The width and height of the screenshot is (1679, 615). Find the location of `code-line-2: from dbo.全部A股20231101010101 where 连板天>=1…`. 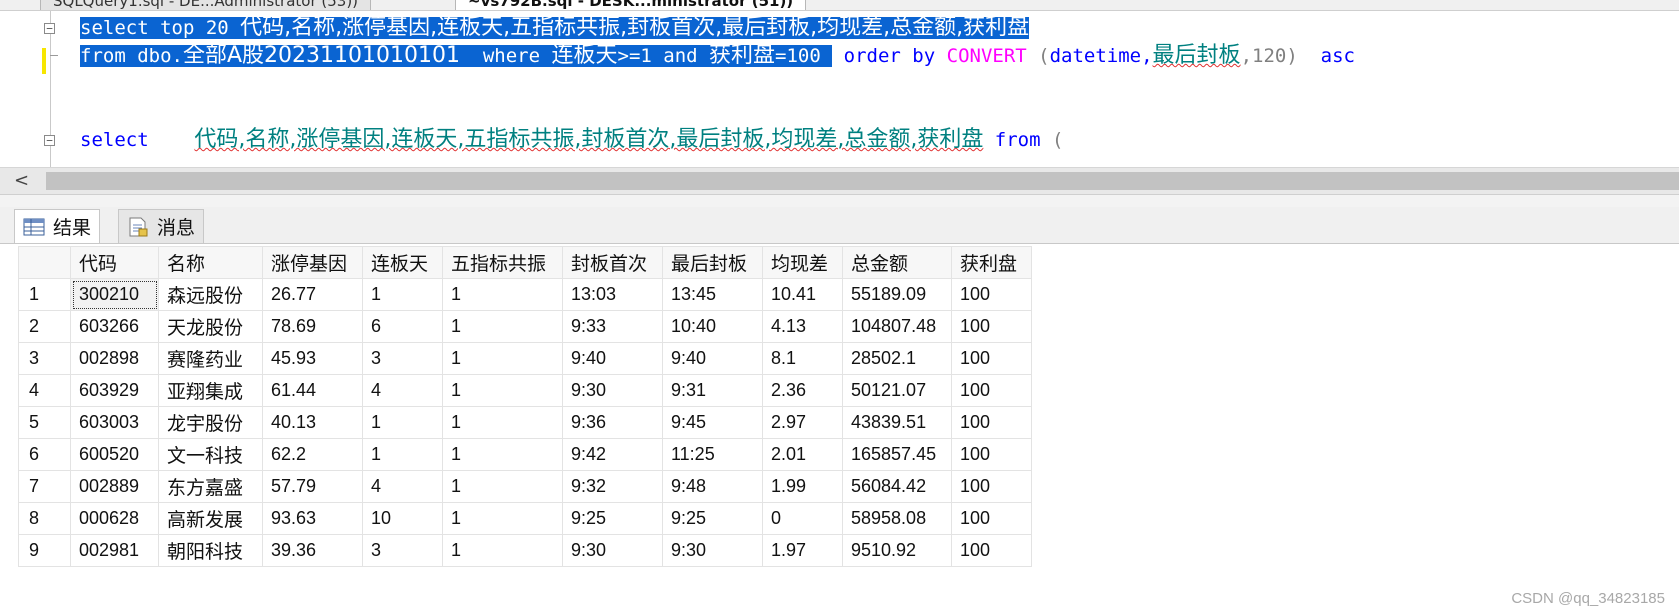

code-line-2: from dbo.全部A股20231101010101 where 连板天>=1… is located at coordinates (717, 56).